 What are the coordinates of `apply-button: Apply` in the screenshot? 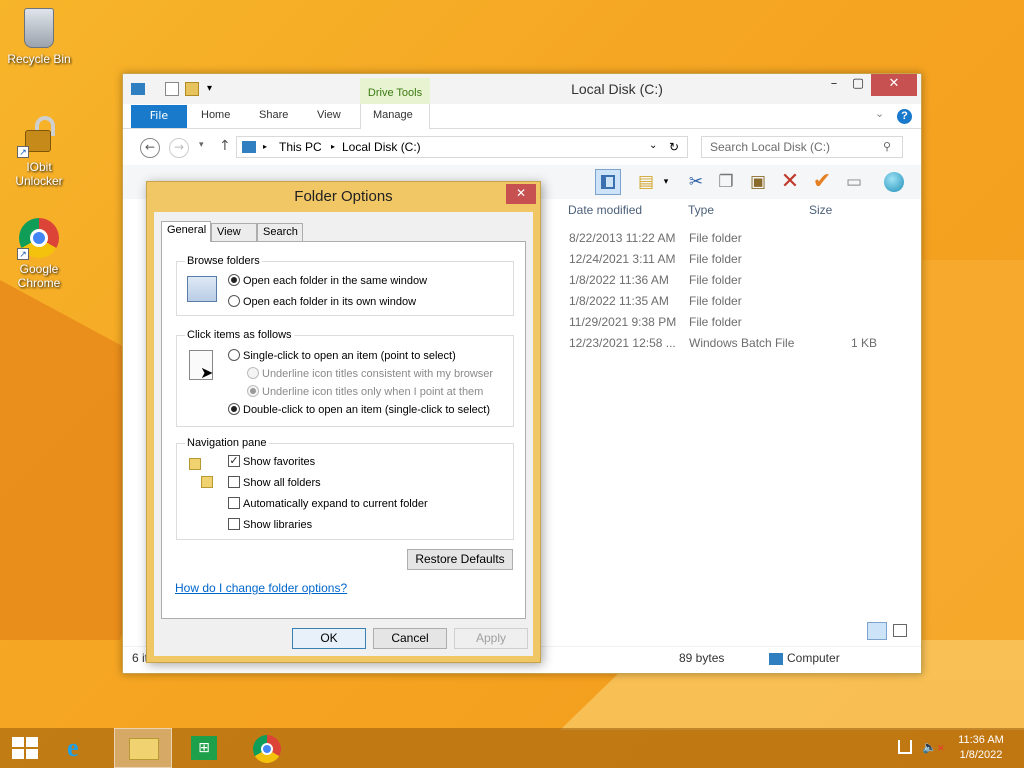 It's located at (491, 638).